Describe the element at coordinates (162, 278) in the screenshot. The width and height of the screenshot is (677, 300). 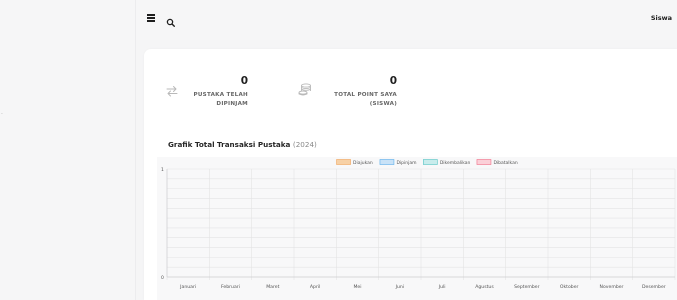
I see `y-tick-label: 0` at that location.